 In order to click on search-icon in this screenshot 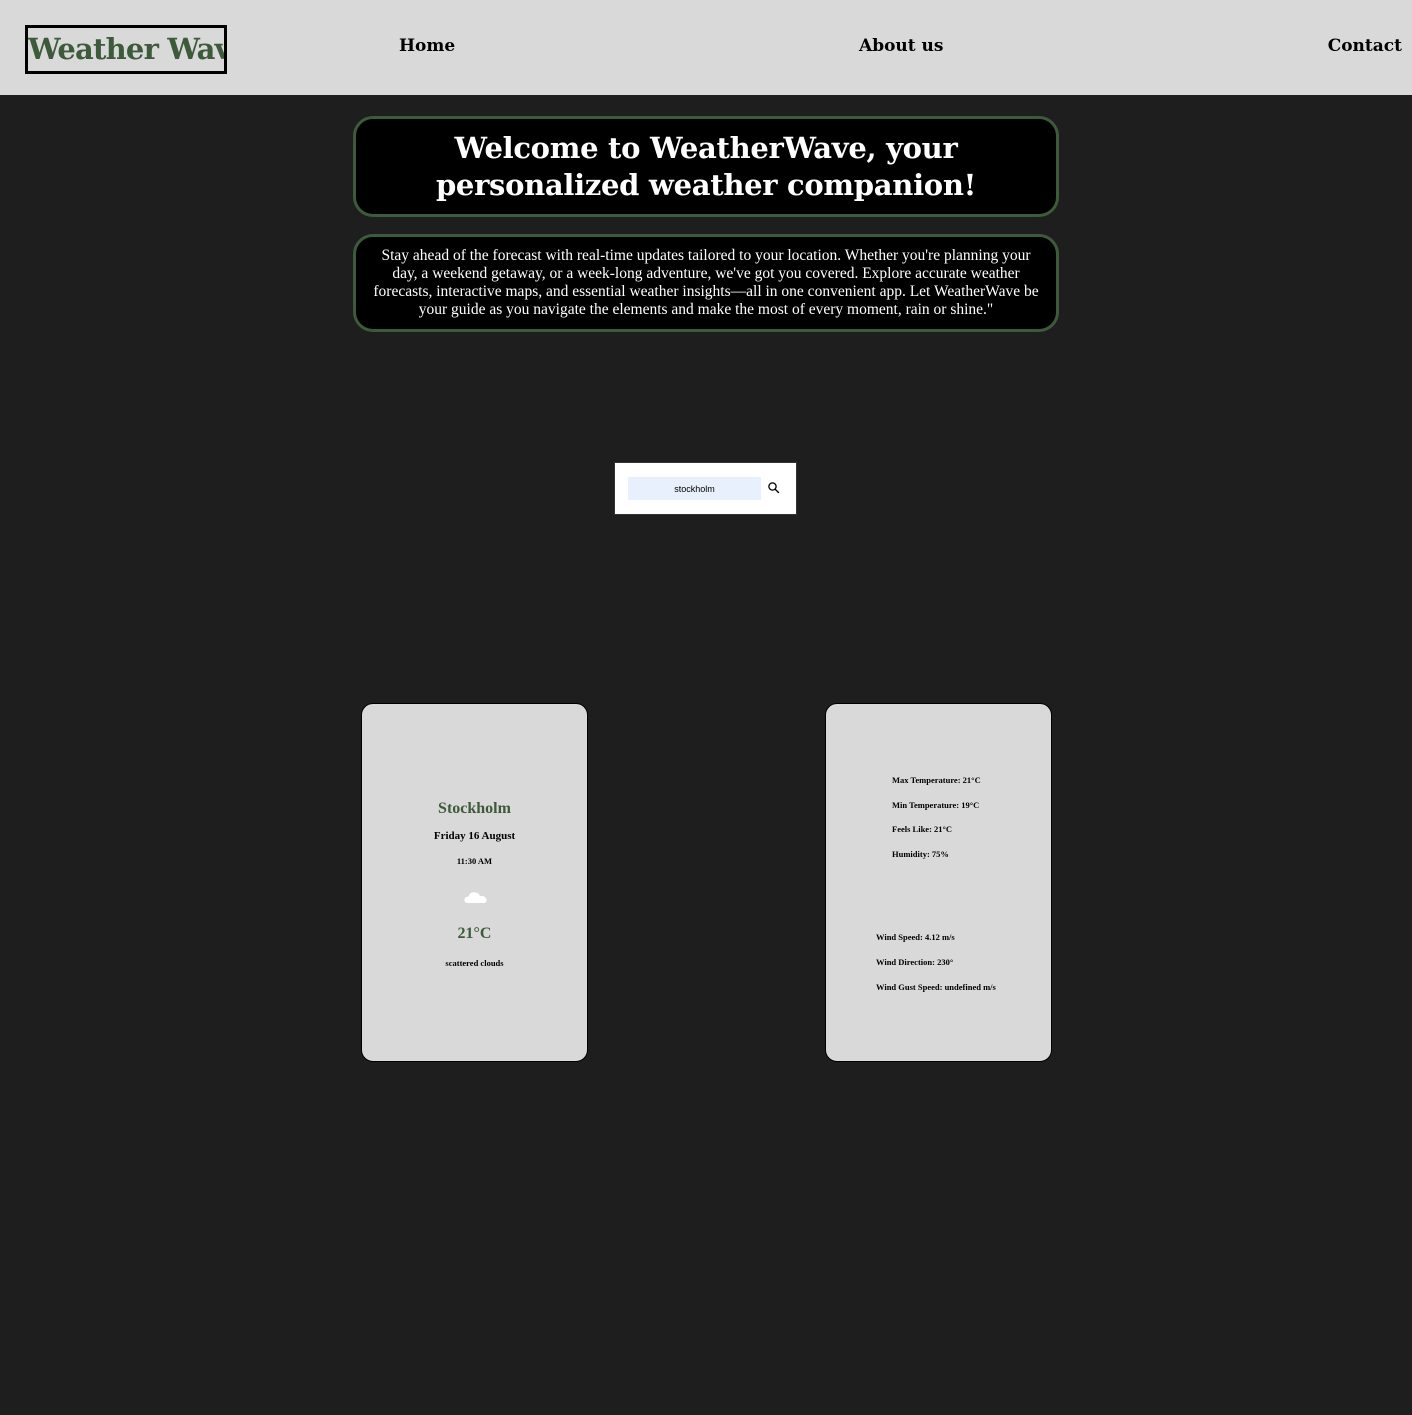, I will do `click(774, 488)`.